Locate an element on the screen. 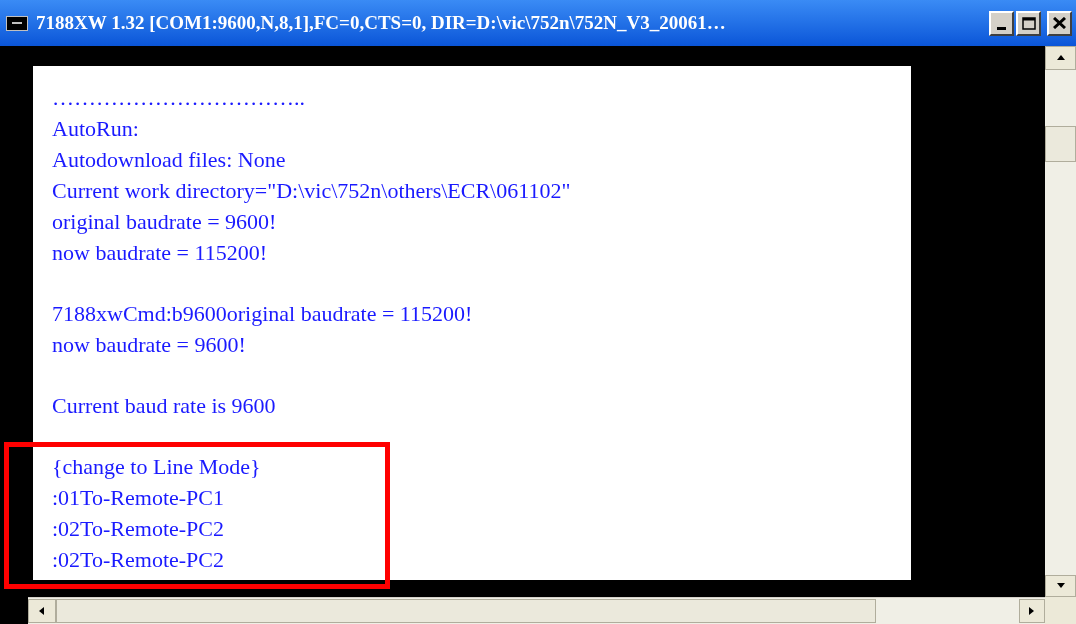  maximize-icon is located at coordinates (1028, 23).